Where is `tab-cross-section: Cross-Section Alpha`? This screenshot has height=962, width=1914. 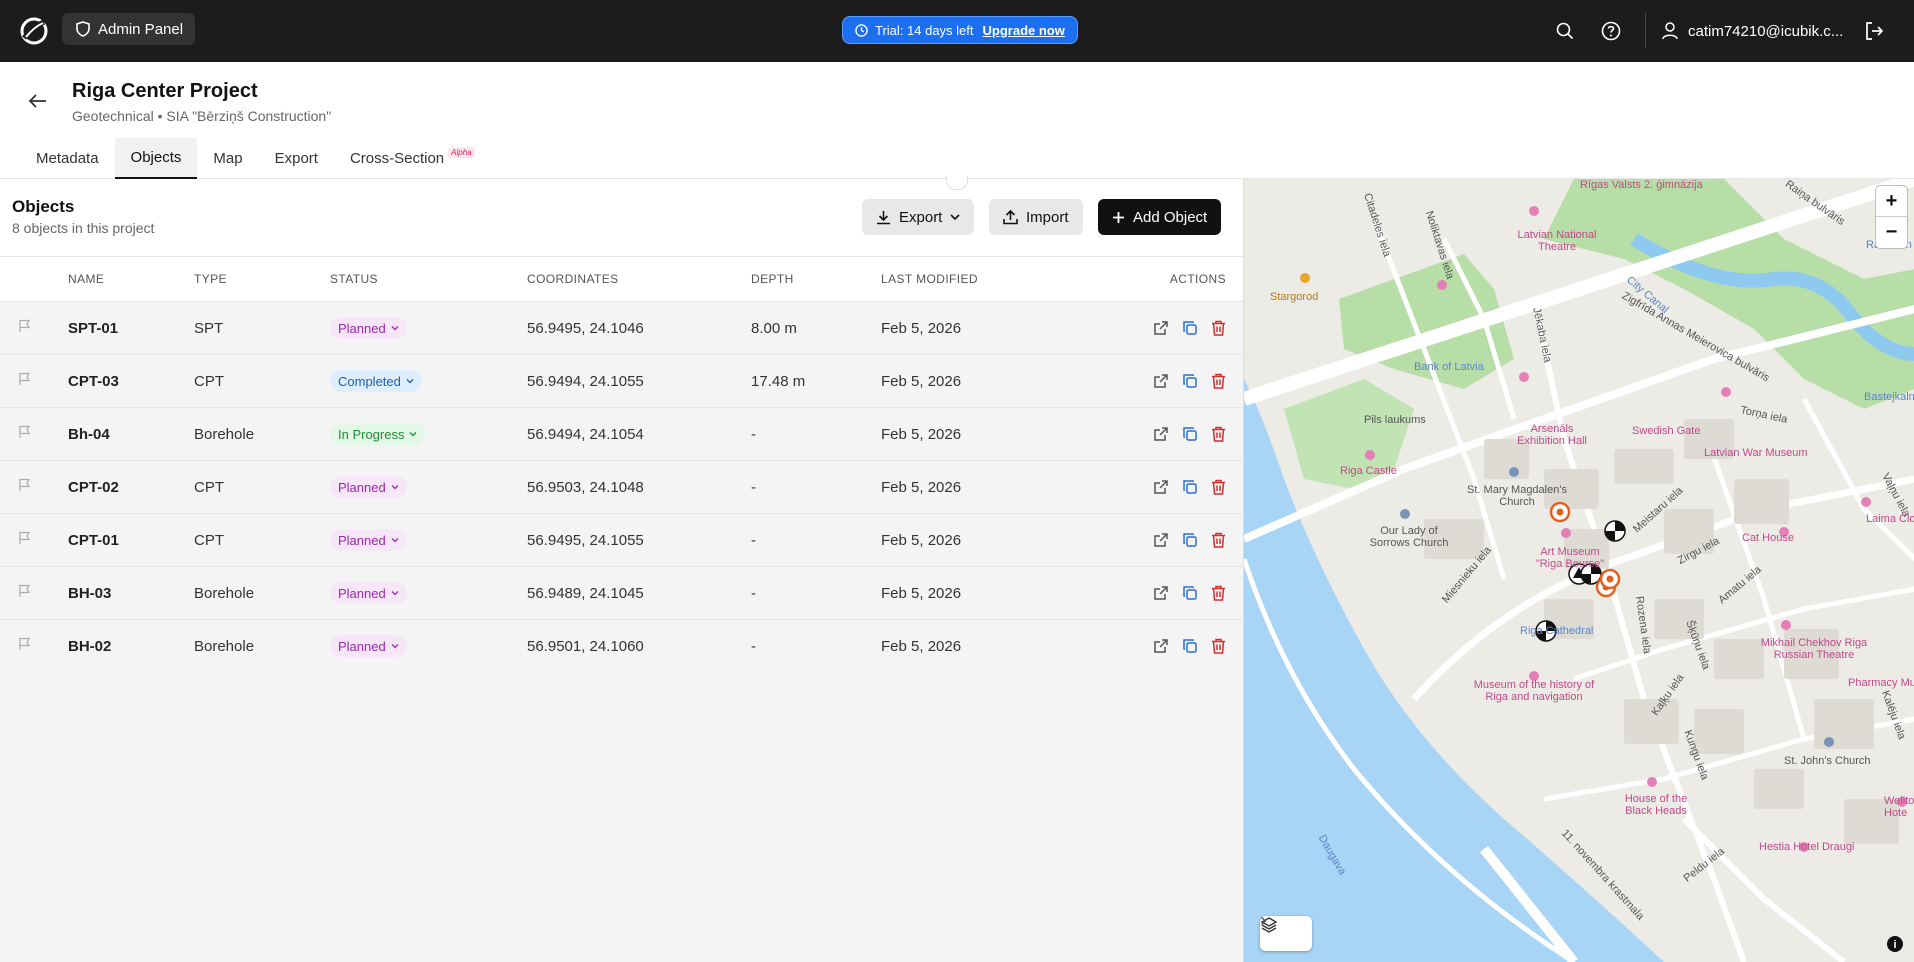 tab-cross-section: Cross-Section Alpha is located at coordinates (412, 158).